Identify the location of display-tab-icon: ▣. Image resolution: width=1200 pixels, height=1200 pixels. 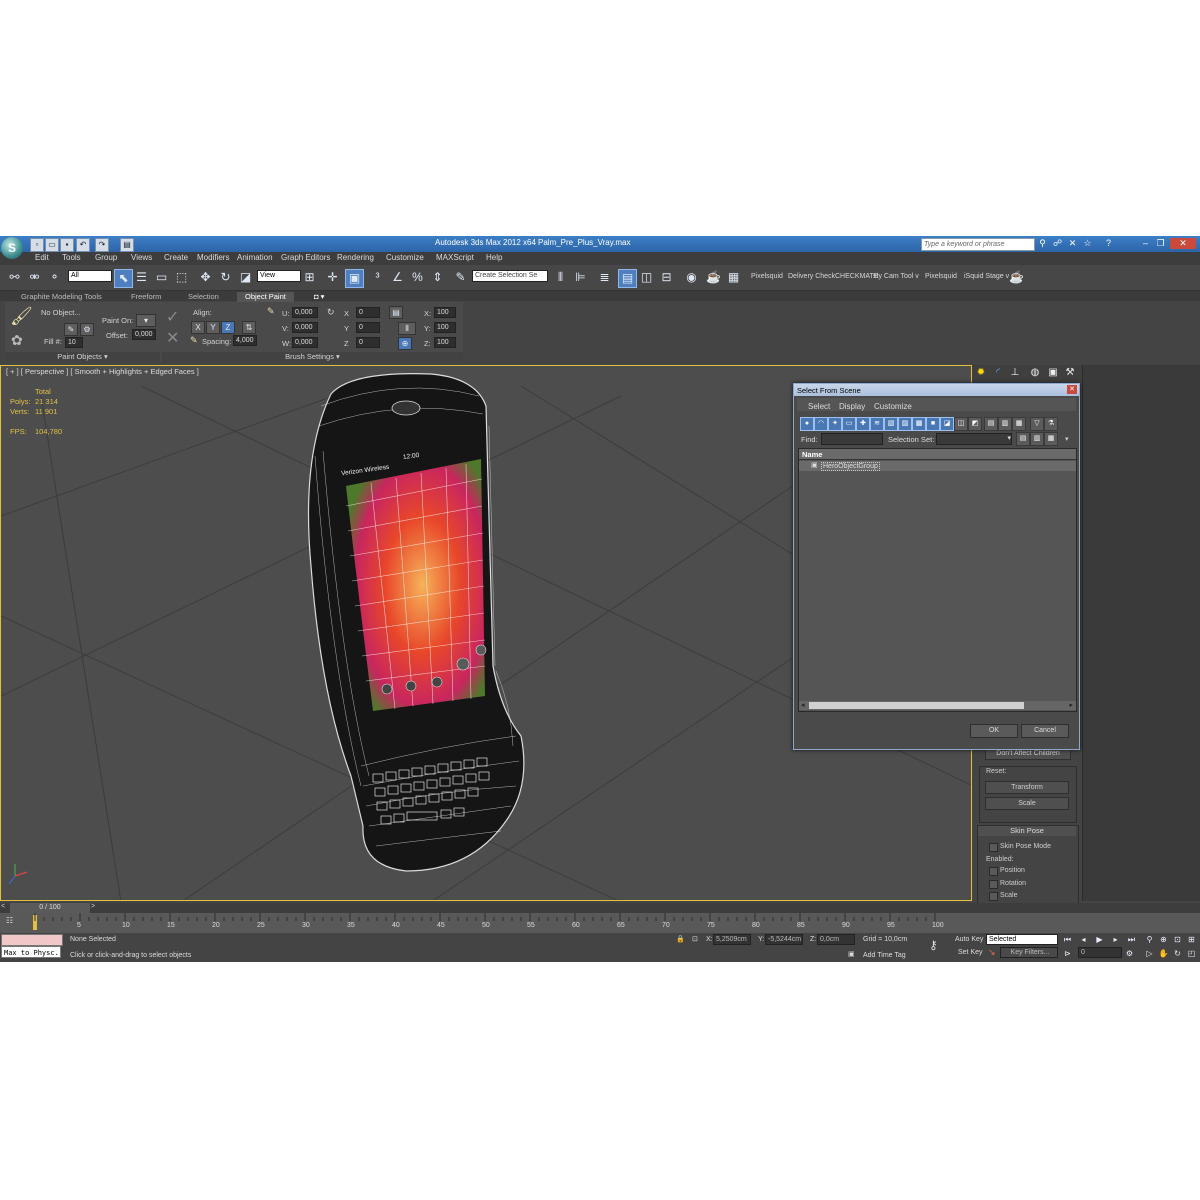
(1053, 373).